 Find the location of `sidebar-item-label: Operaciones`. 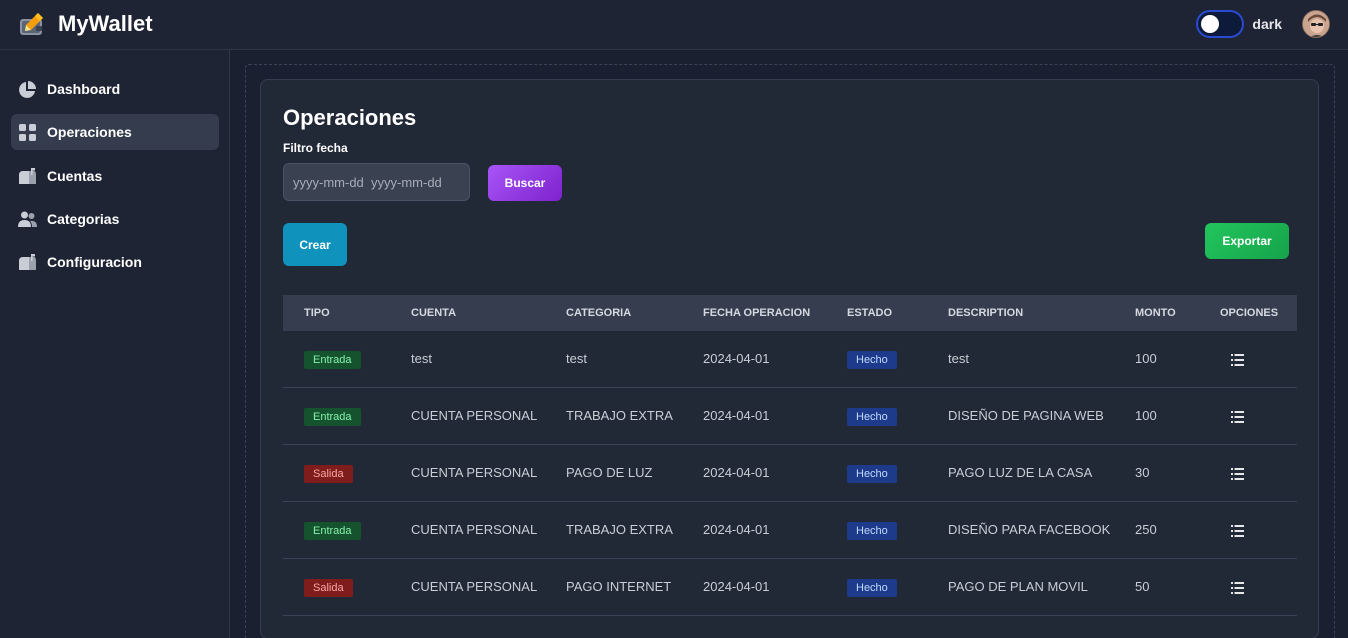

sidebar-item-label: Operaciones is located at coordinates (89, 132).